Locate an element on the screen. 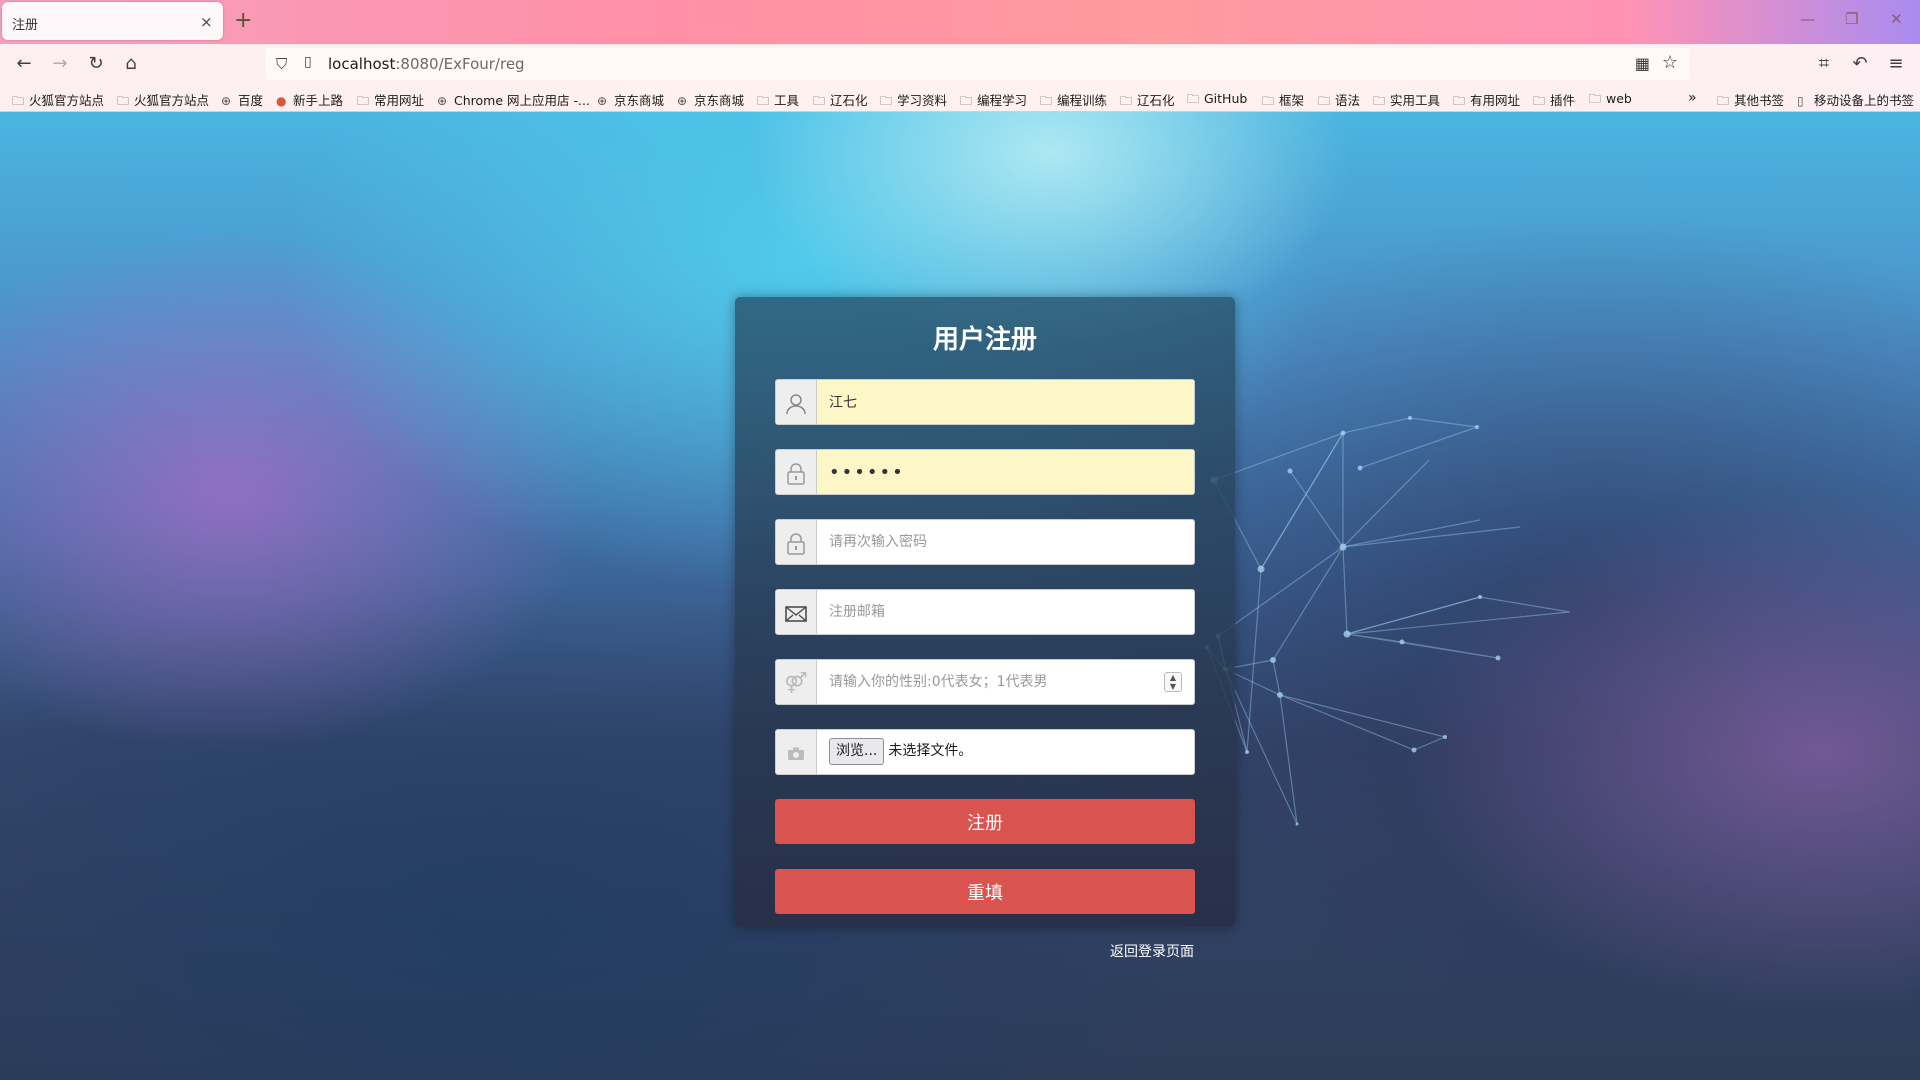  mobile-bookmarks: ▯ 移动设备上的书签 is located at coordinates (1855, 99).